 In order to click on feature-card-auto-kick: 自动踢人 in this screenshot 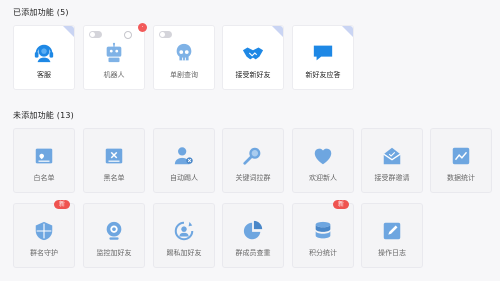, I will do `click(184, 160)`.